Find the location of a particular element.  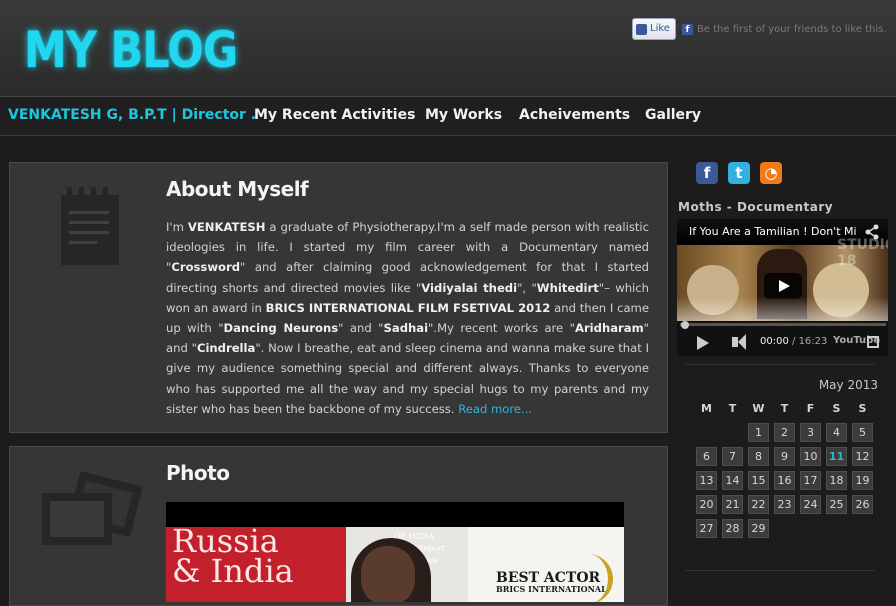

calendar-day-headers: M T W T F S S is located at coordinates (787, 408).